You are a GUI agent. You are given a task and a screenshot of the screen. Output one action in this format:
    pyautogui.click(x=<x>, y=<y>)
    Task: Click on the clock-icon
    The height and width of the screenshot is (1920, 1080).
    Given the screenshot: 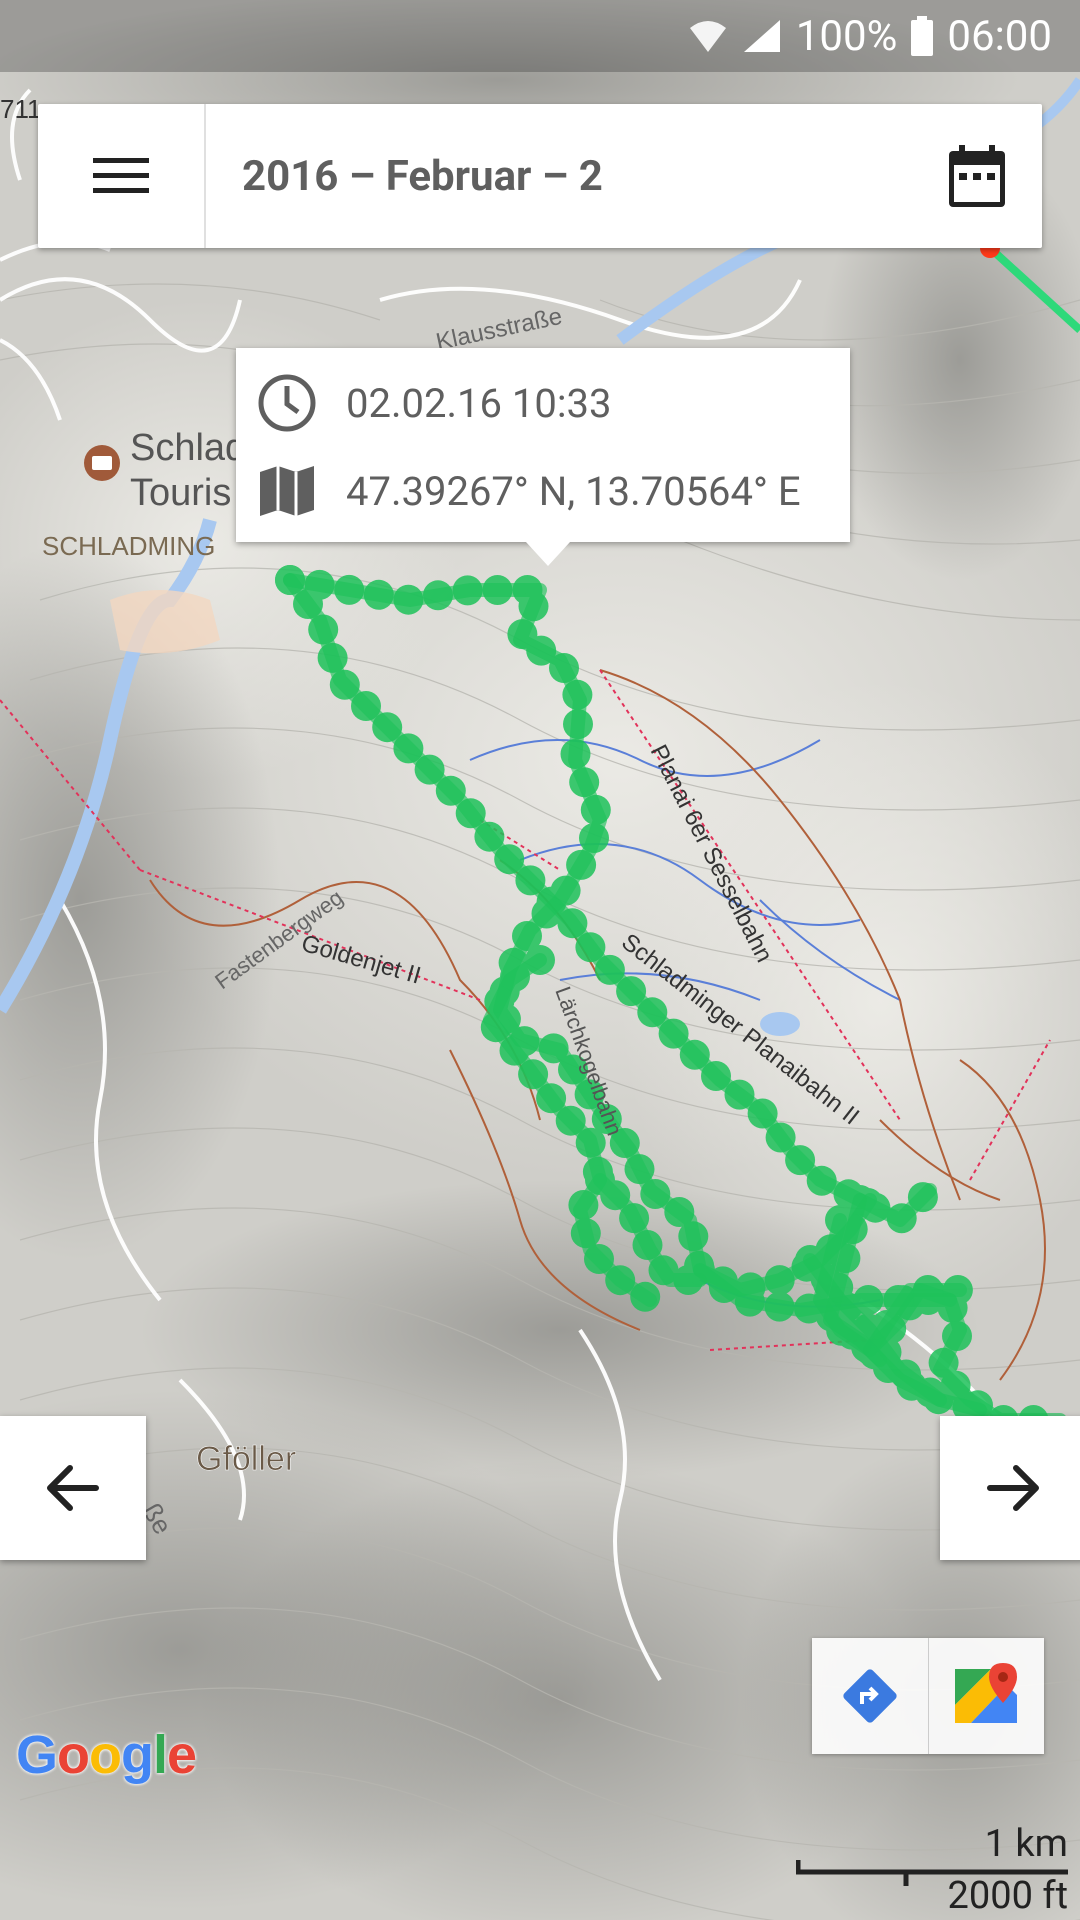 What is the action you would take?
    pyautogui.click(x=287, y=403)
    